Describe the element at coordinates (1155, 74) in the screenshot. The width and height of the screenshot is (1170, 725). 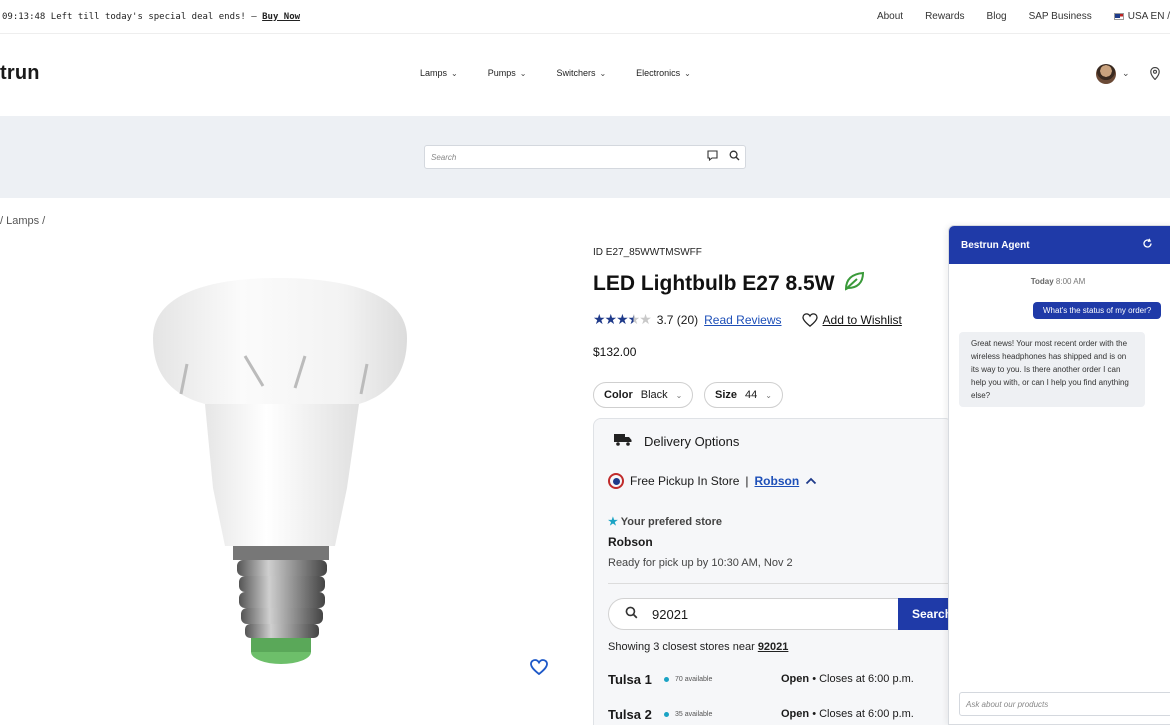
I see `location-pin-icon` at that location.